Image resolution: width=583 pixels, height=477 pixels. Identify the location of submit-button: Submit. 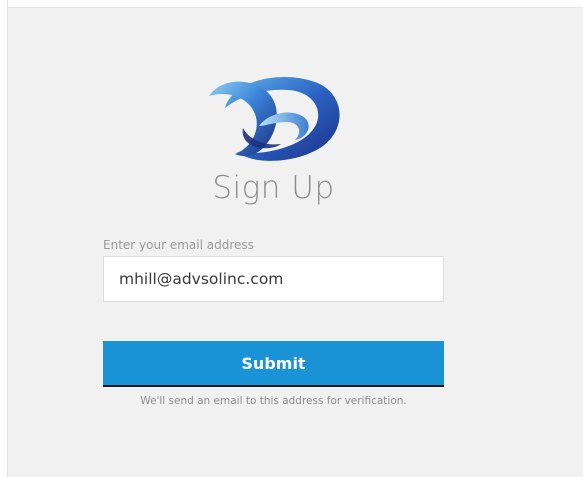
(273, 364).